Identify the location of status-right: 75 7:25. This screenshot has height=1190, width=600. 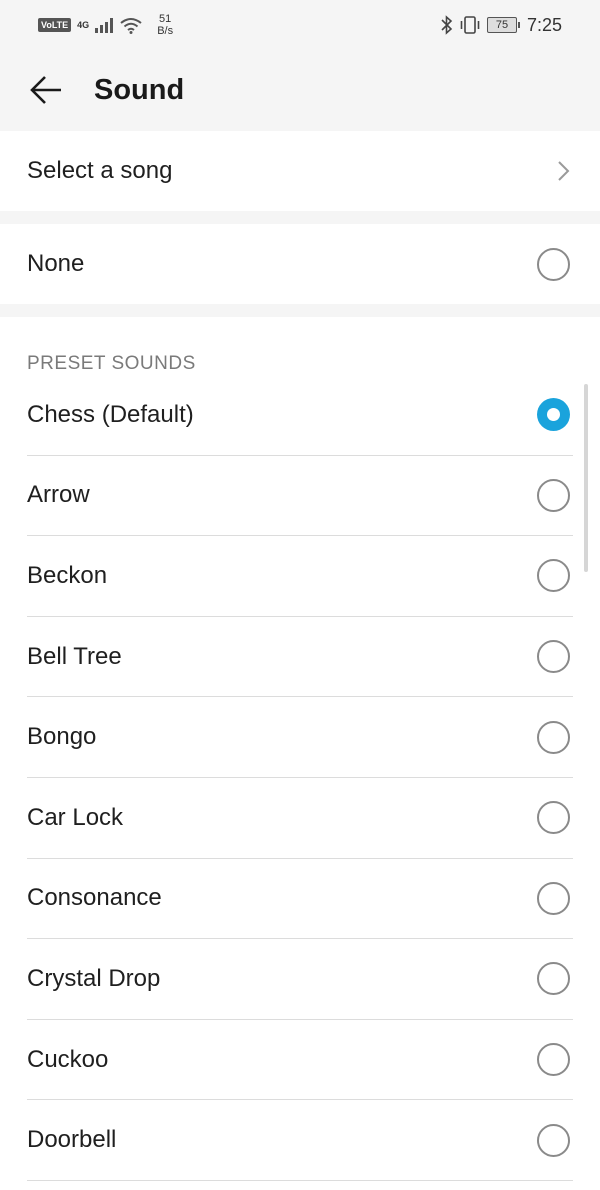
(501, 25).